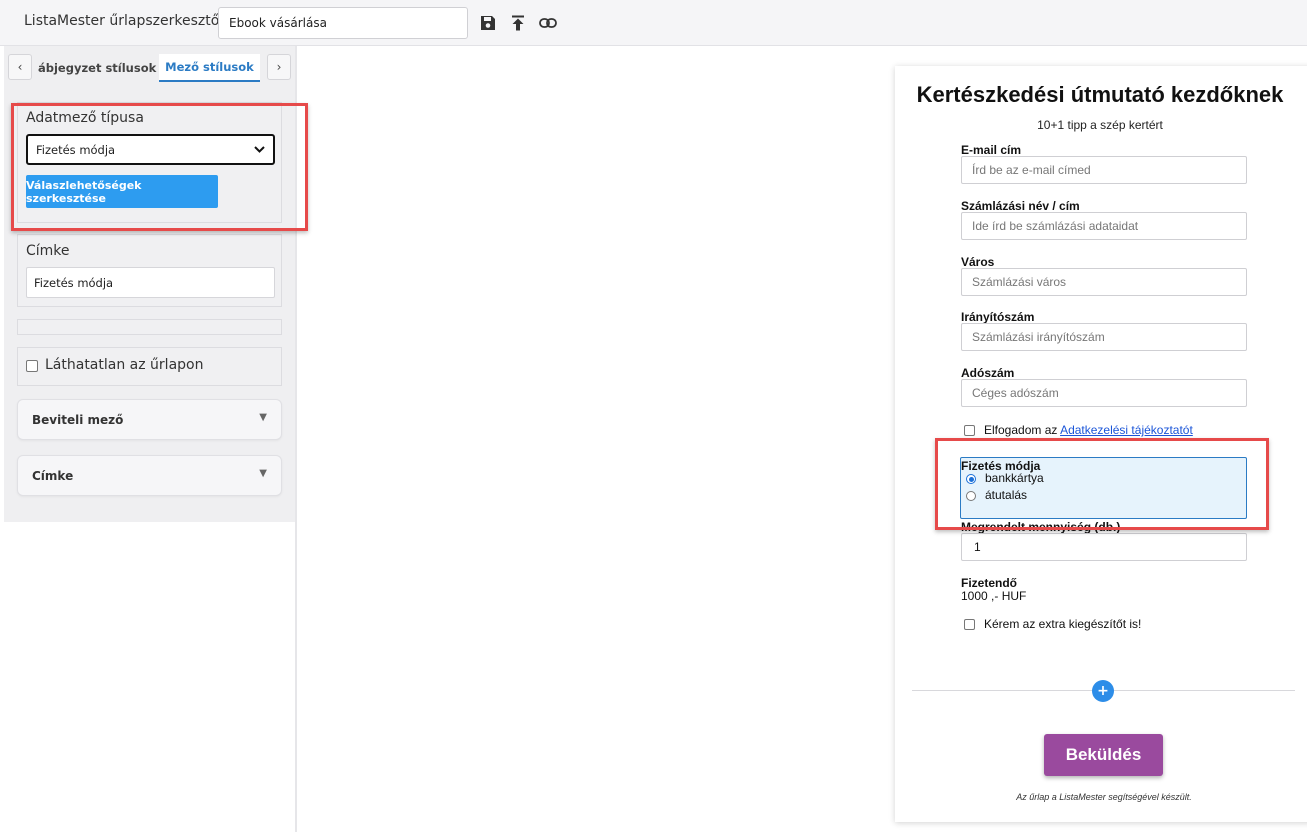 The height and width of the screenshot is (832, 1307). I want to click on radio-card-label: bankkártya, so click(1014, 478).